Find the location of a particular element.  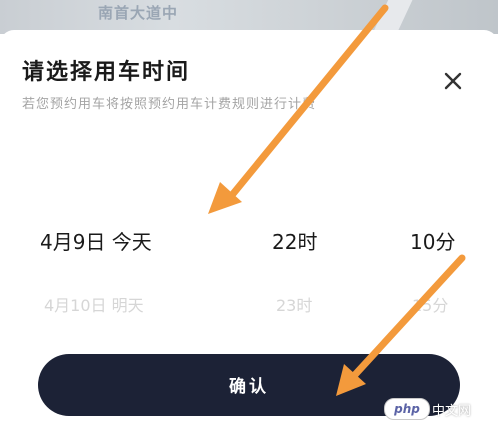

sheet-subtitle: 若您预约用车将按照预约用车计费规则进行计费 is located at coordinates (169, 104).